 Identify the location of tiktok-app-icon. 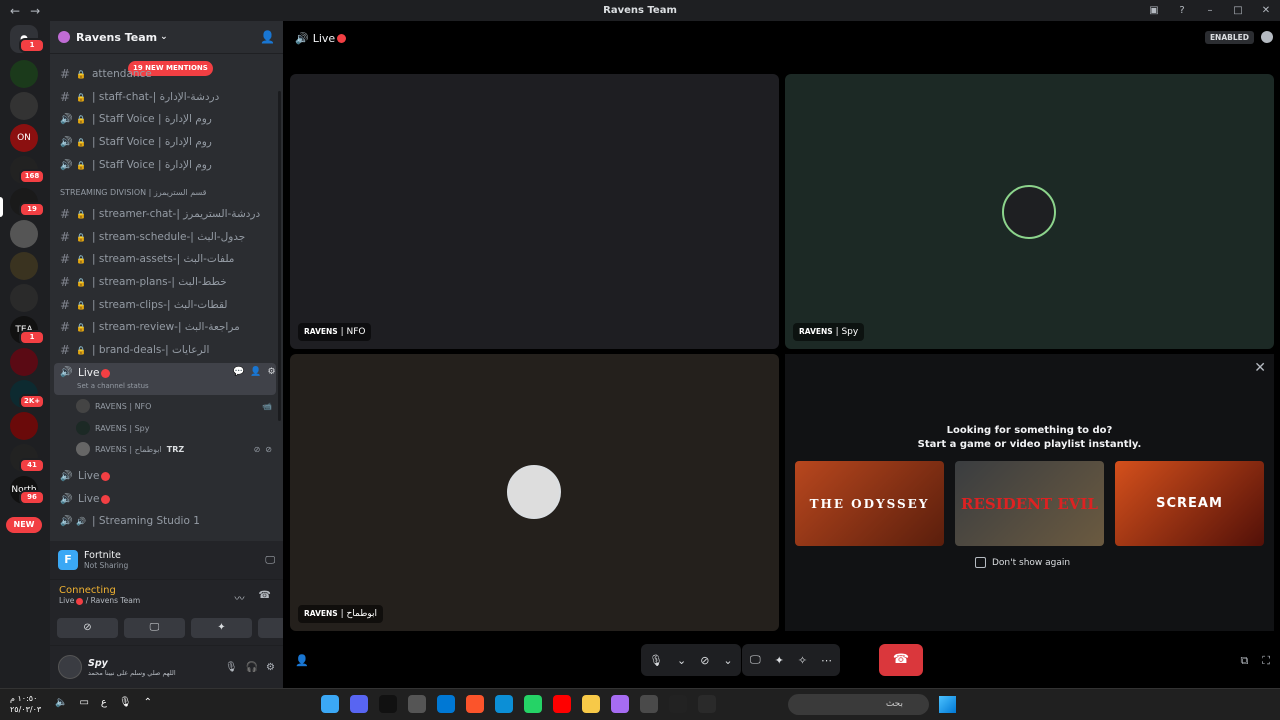
(388, 704).